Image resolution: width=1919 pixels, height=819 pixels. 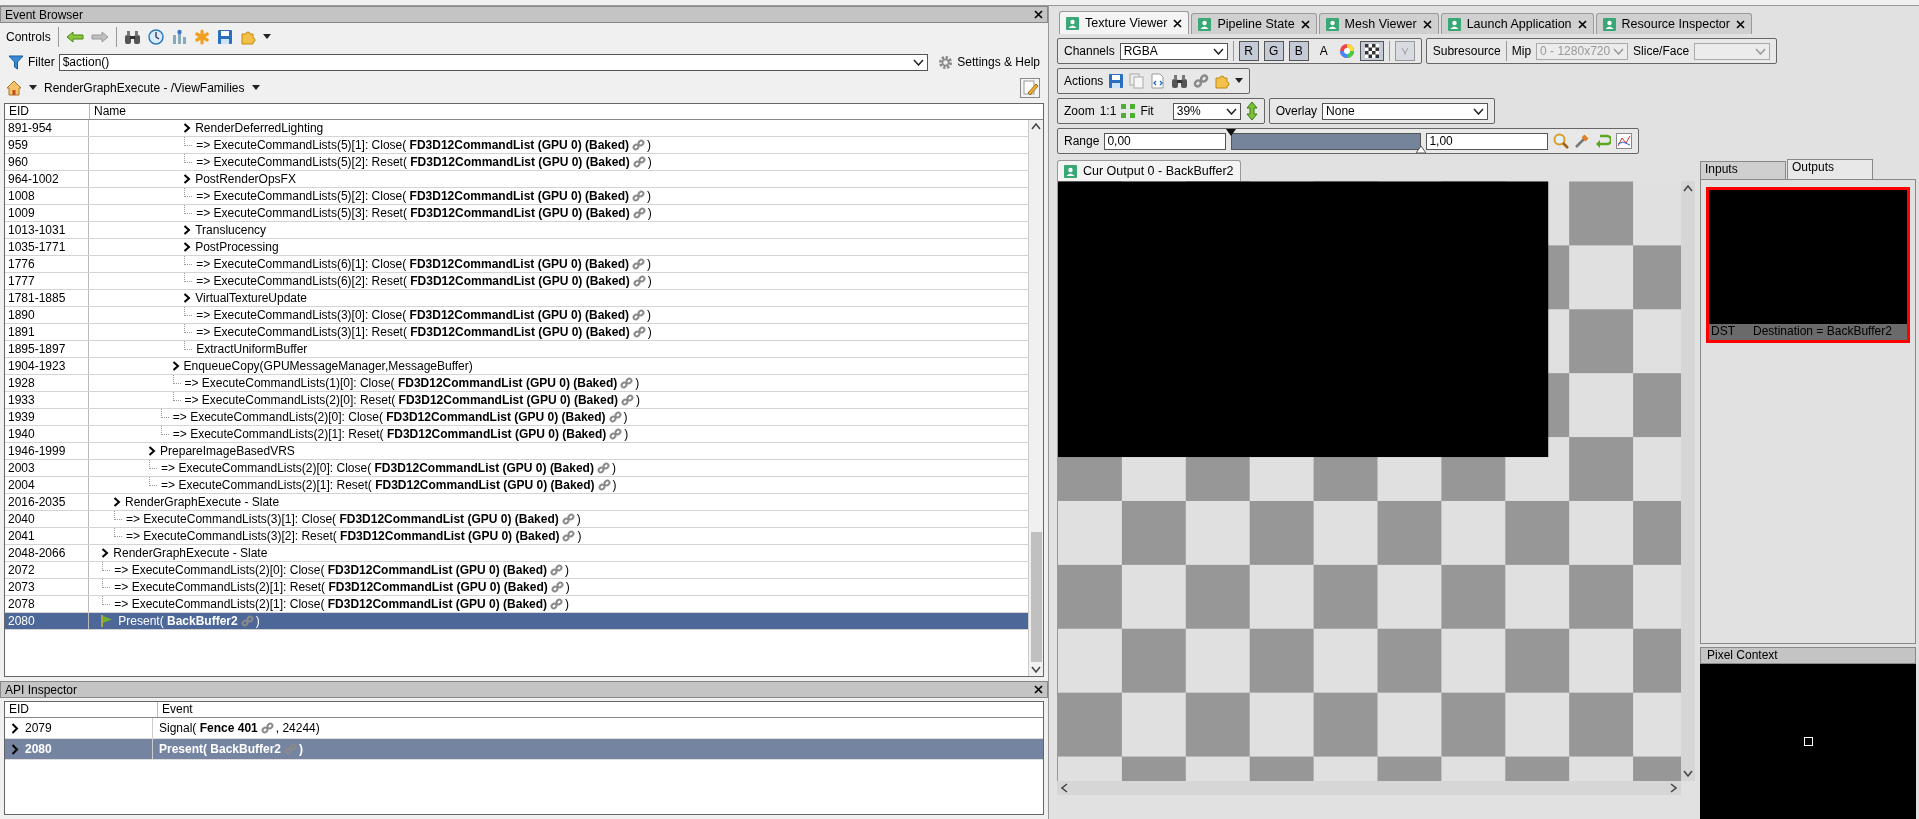 I want to click on event-row: 1890 => ExecuteCommandLists(3)[0]: Close( FD3D12CommandList (GPU 0) (Baked) ), so click(x=516, y=315).